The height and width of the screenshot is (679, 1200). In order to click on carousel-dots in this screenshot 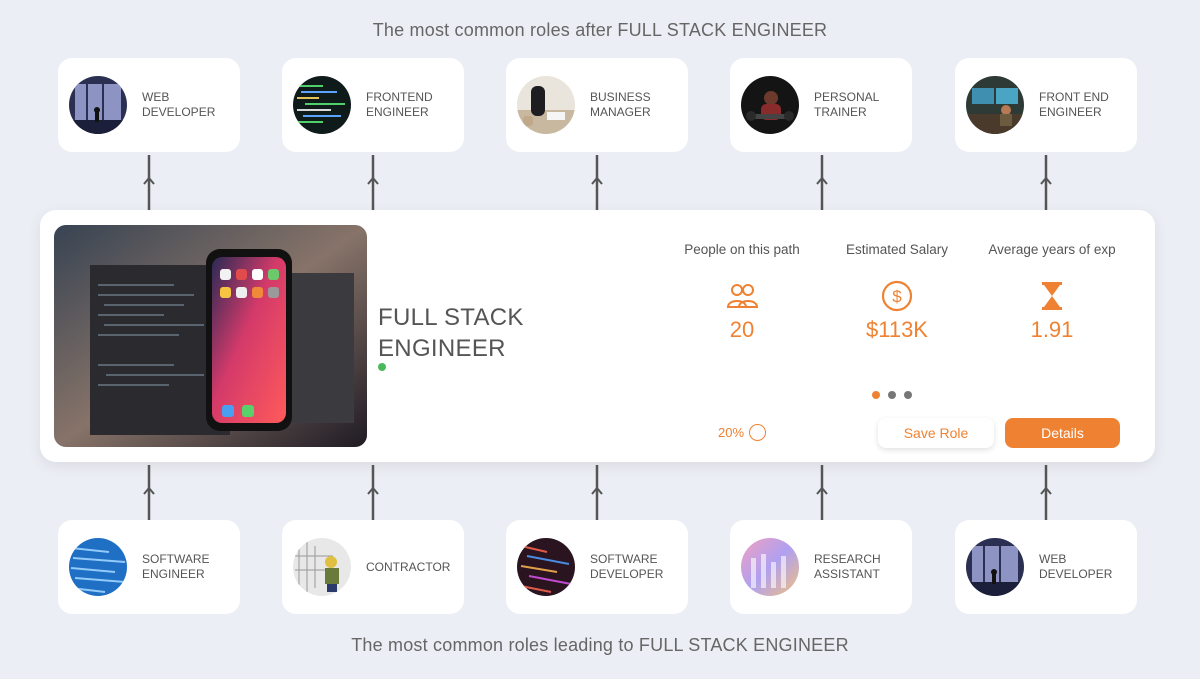, I will do `click(892, 395)`.